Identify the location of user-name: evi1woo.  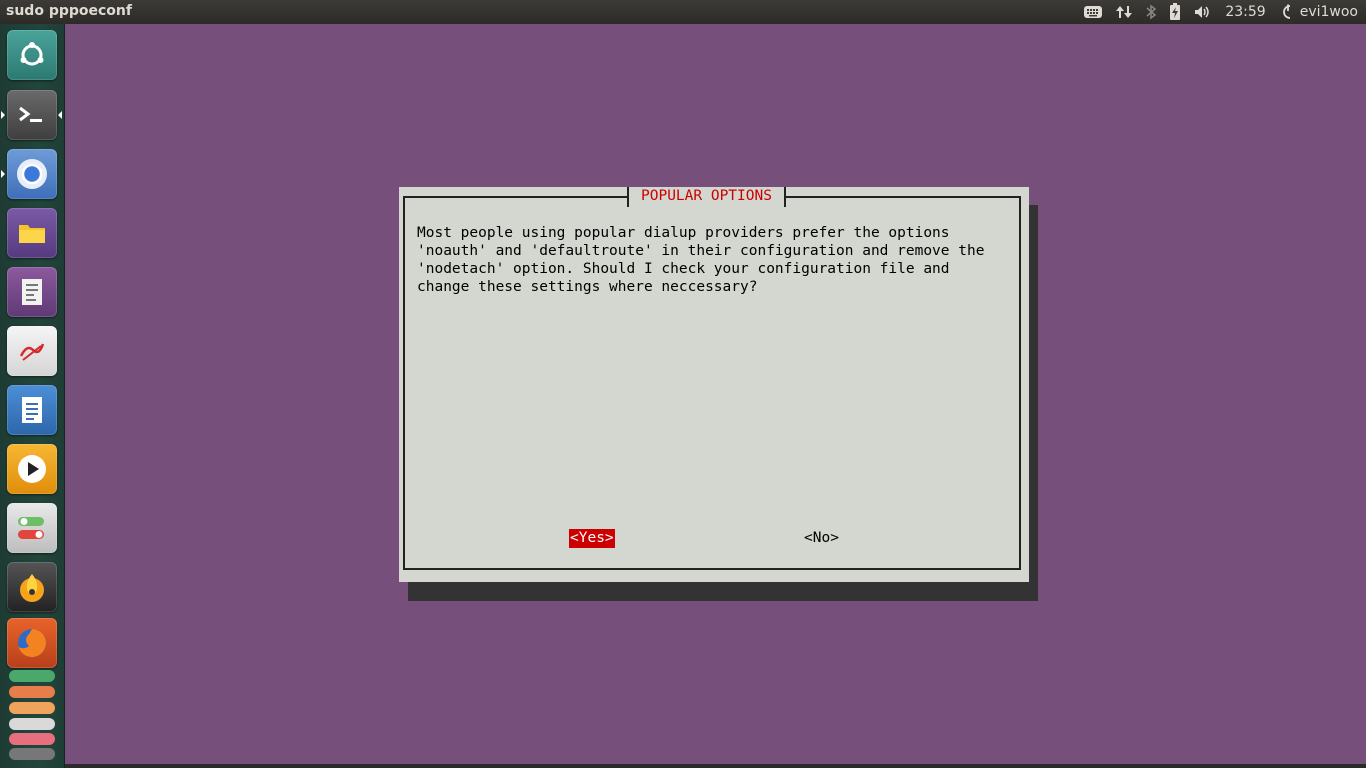
(1328, 12).